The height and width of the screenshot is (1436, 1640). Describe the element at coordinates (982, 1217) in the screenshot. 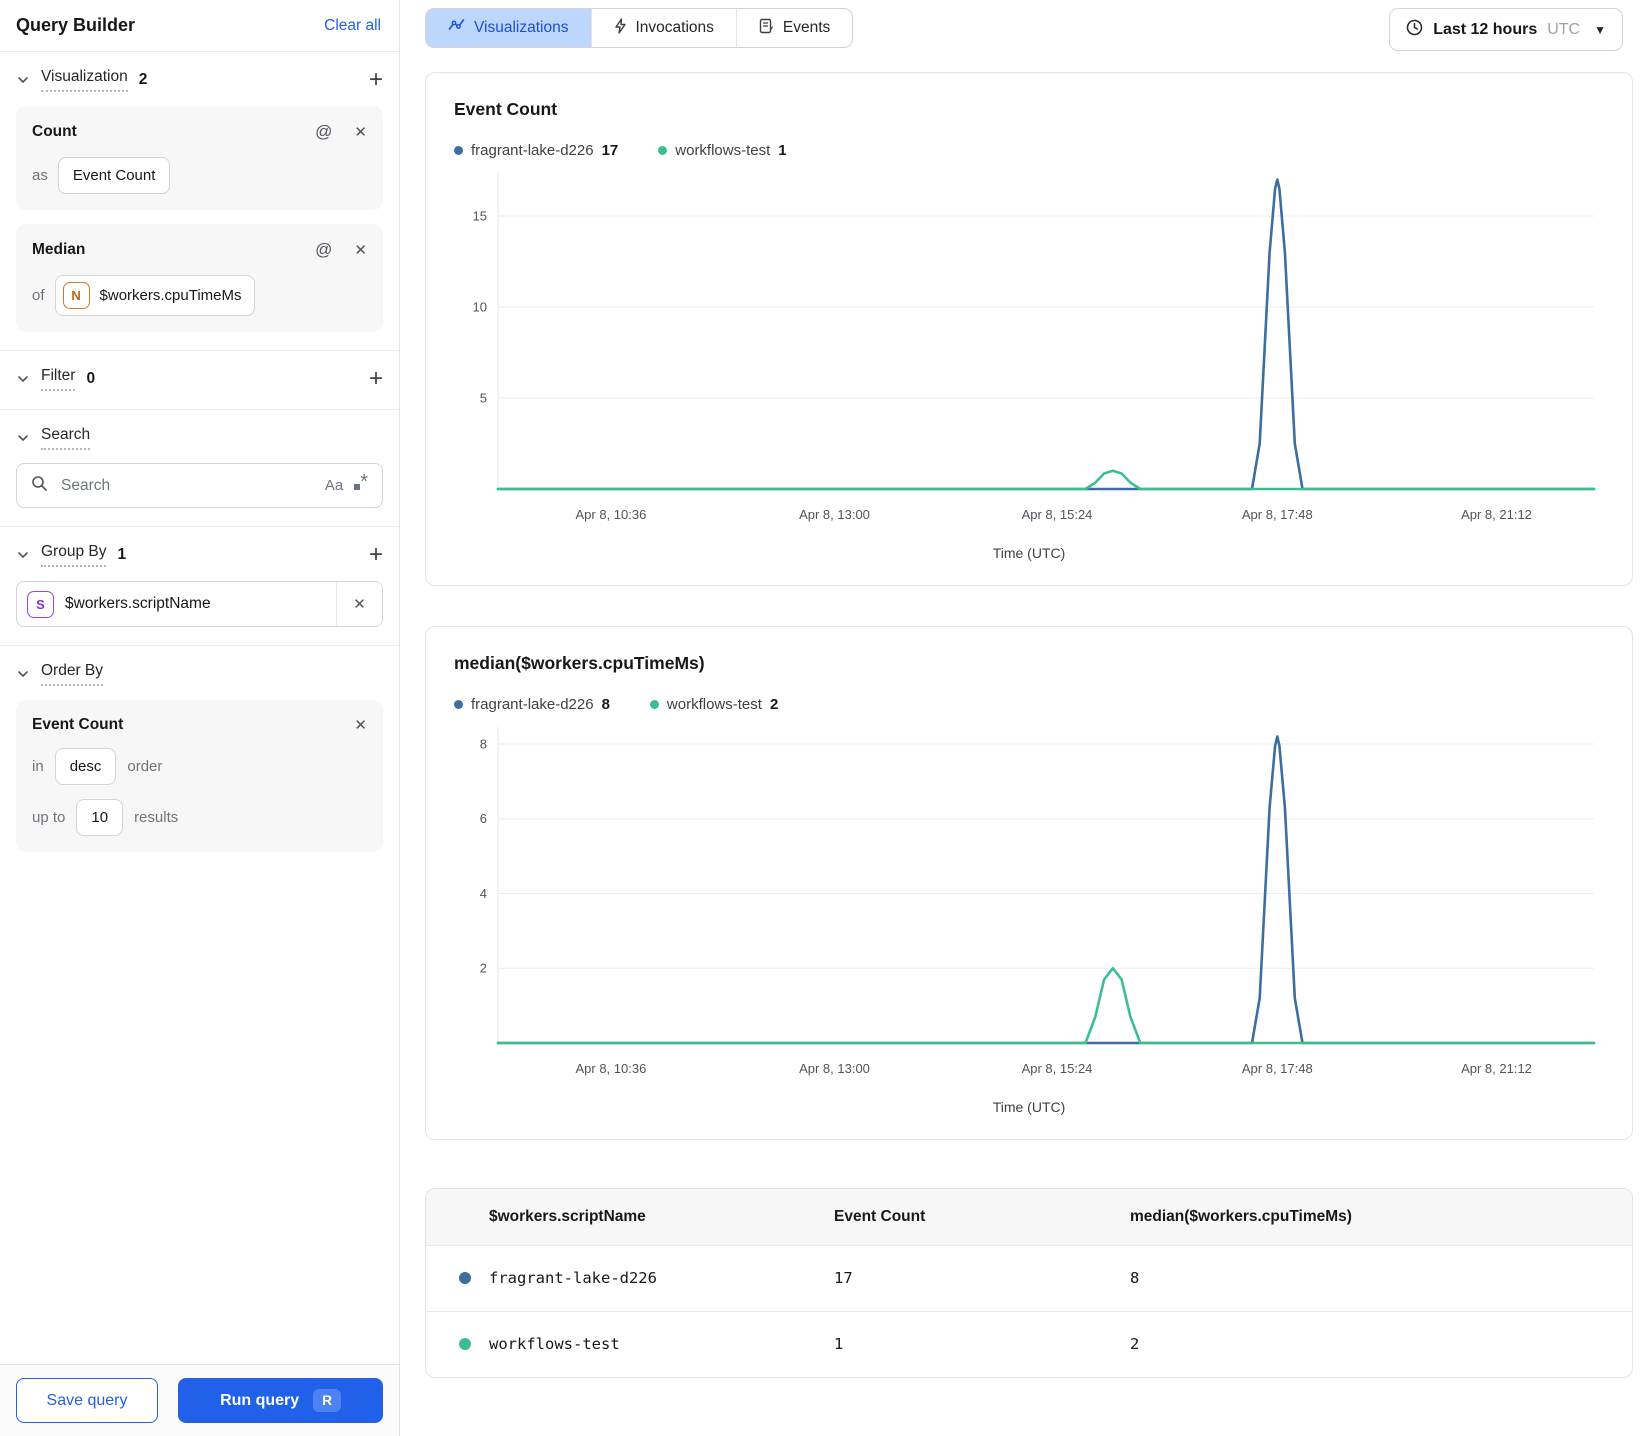

I see `column-header-event-count: Event Count` at that location.